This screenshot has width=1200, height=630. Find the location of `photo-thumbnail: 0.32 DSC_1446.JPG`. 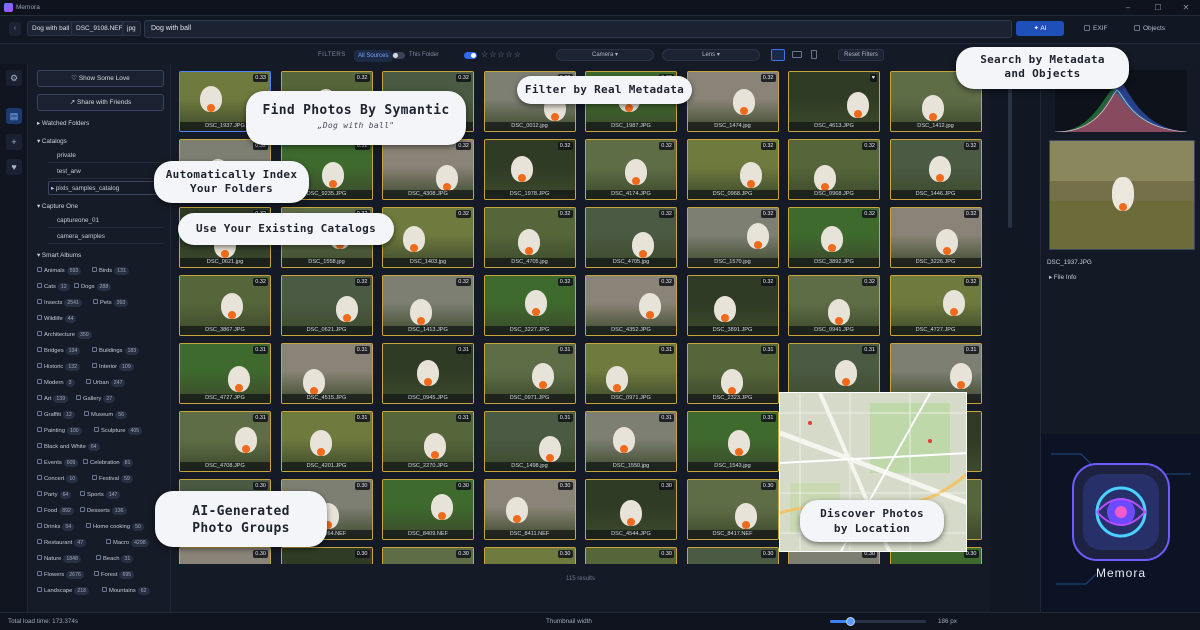

photo-thumbnail: 0.32 DSC_1446.JPG is located at coordinates (935, 169).